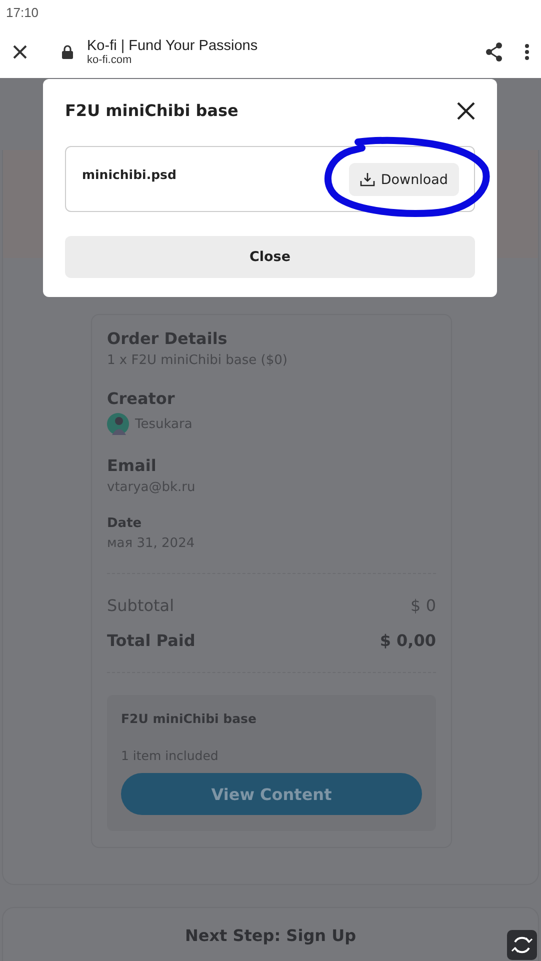 The height and width of the screenshot is (961, 541). Describe the element at coordinates (403, 179) in the screenshot. I see `download-button: Download` at that location.